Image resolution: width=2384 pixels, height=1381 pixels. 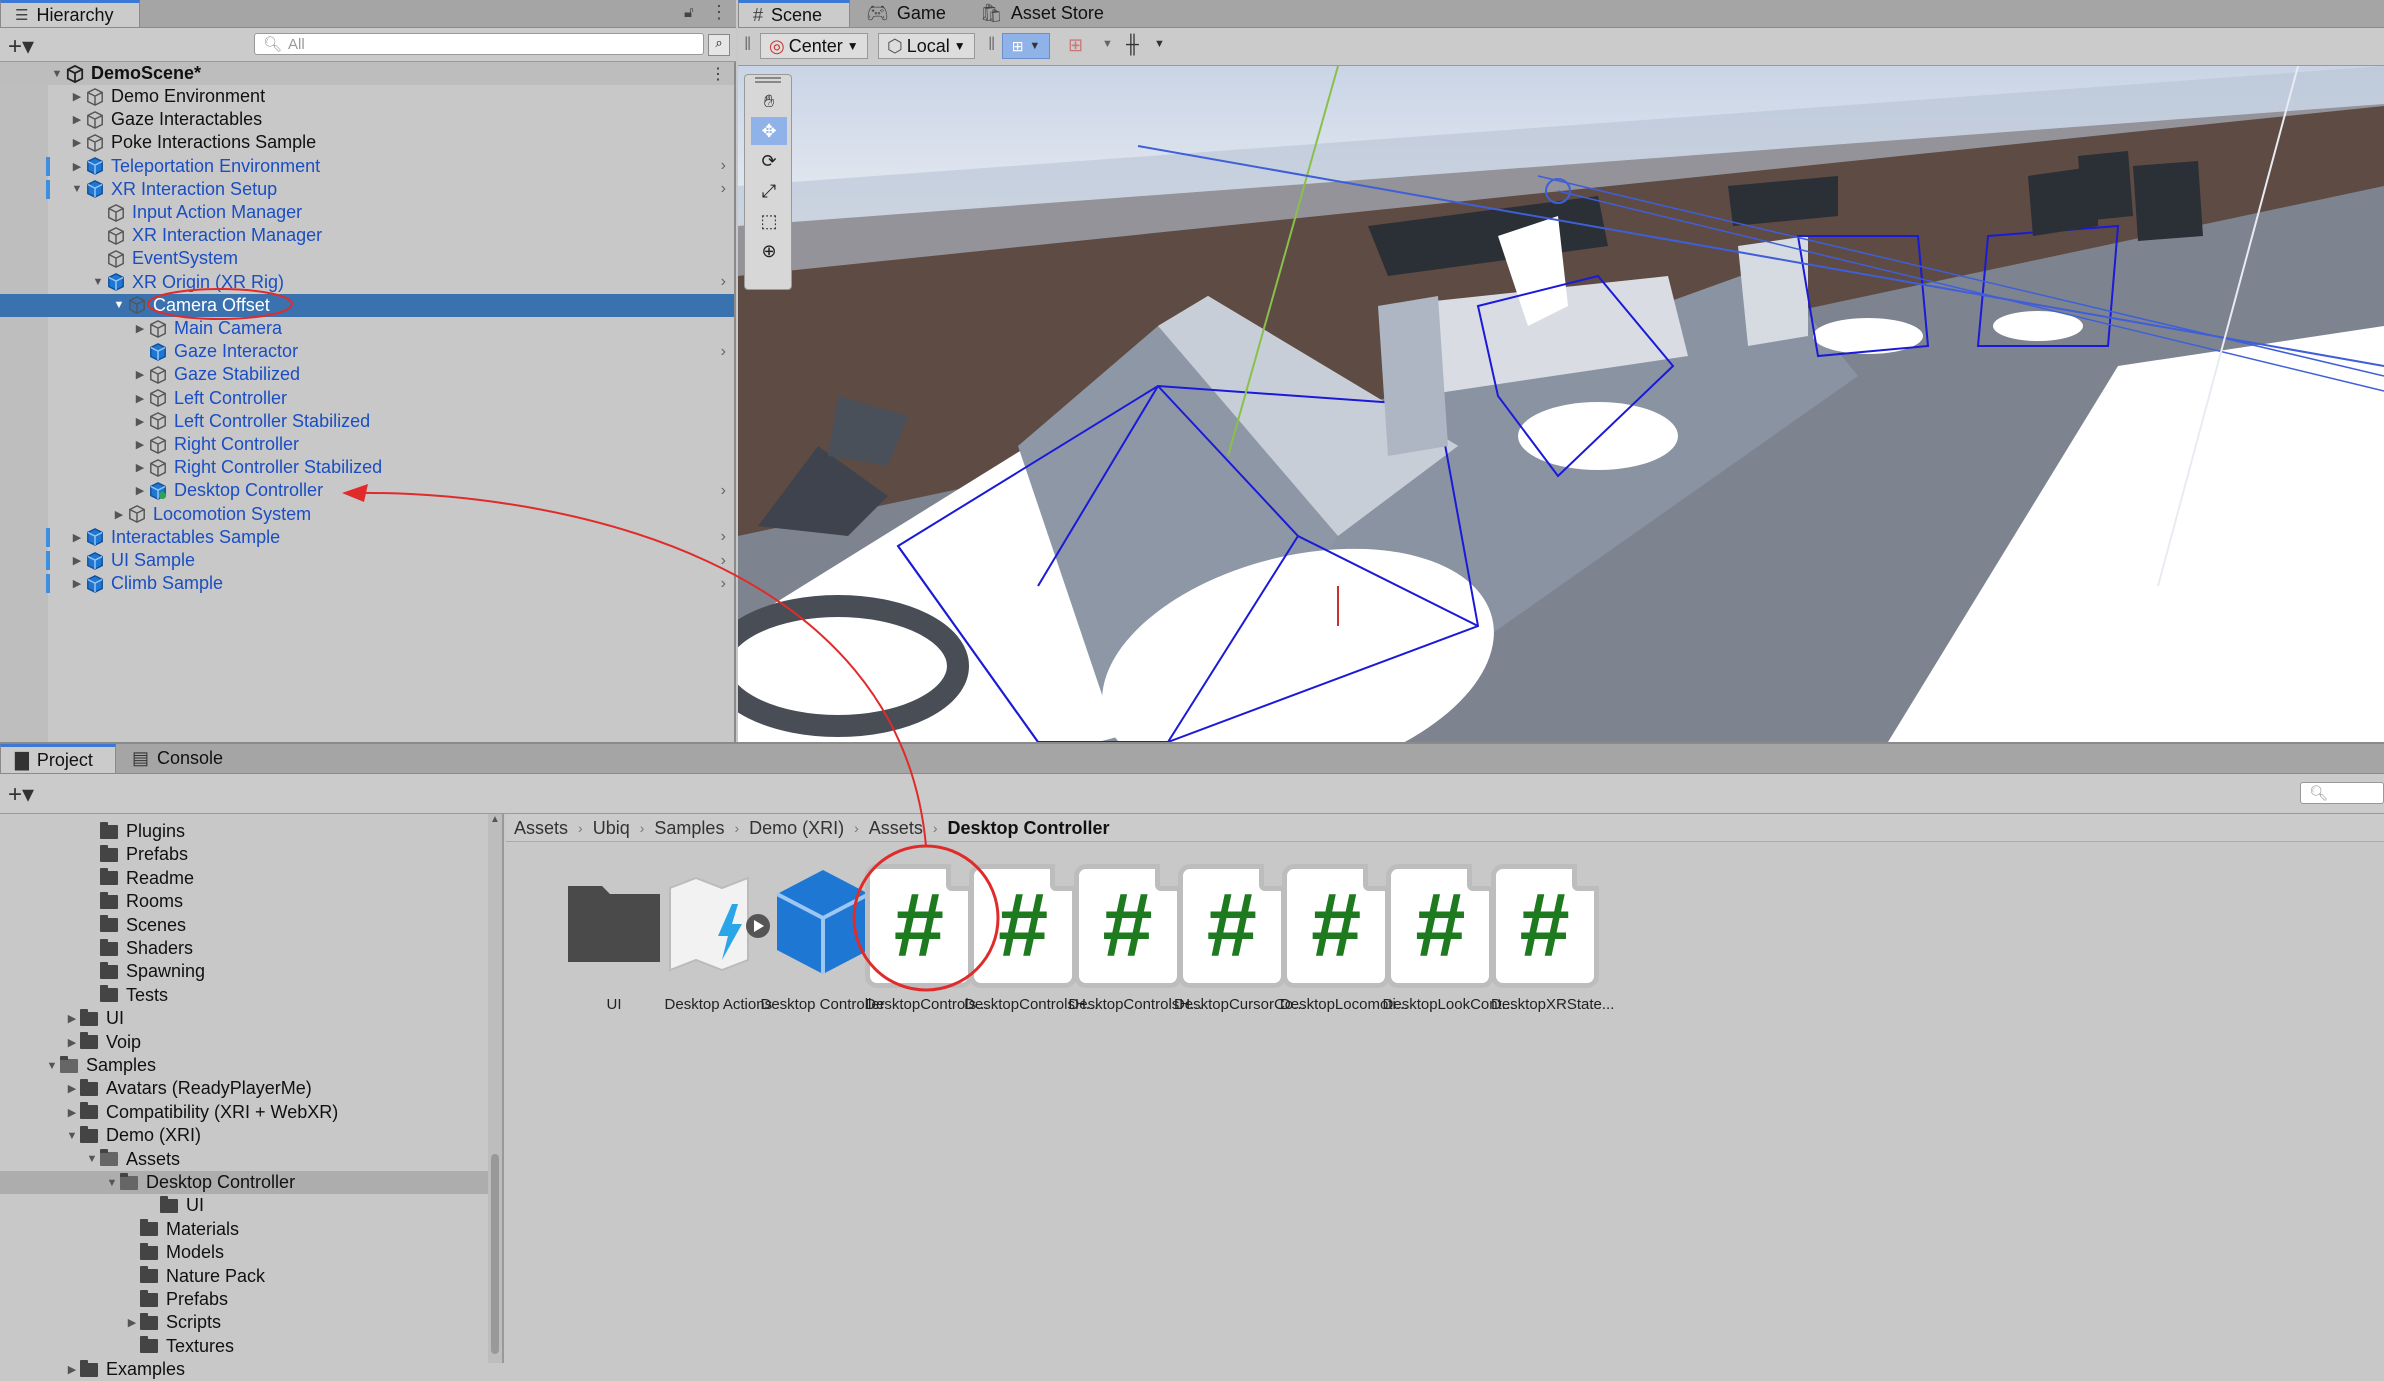 I want to click on hierarchy-row: XR Interaction Manager, so click(x=367, y=235).